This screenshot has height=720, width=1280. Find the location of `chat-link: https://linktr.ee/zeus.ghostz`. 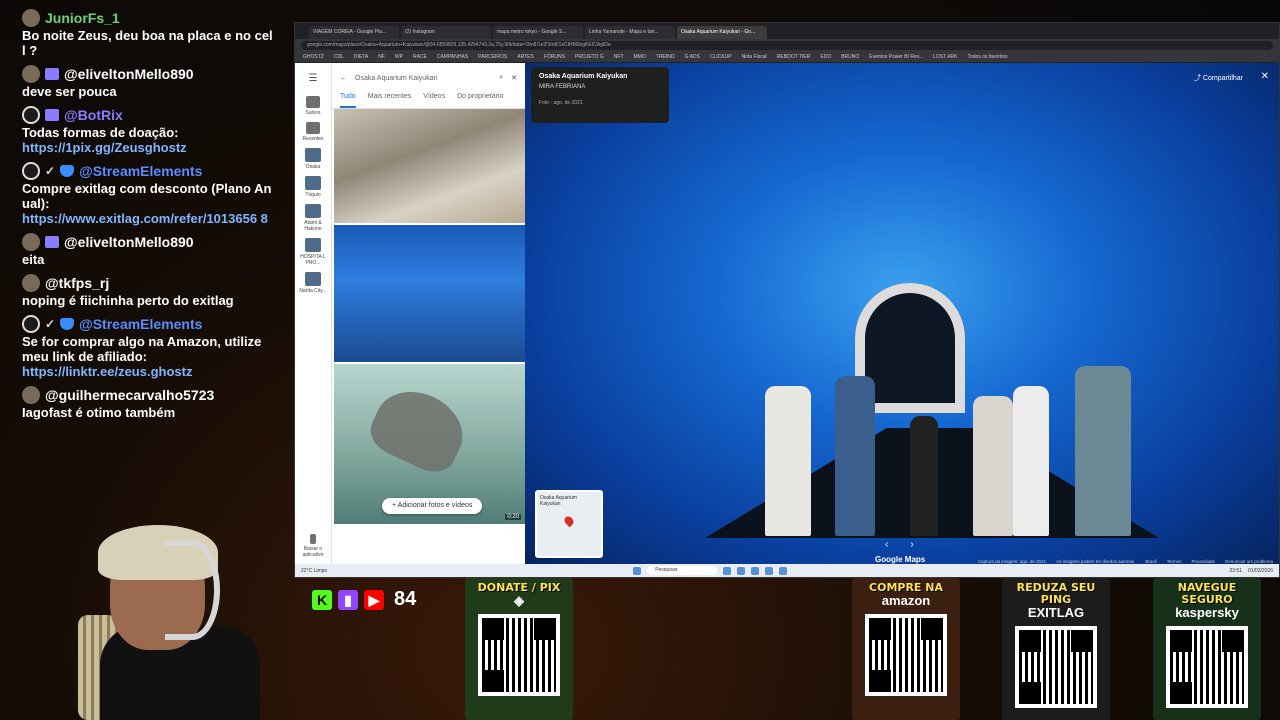

chat-link: https://linktr.ee/zeus.ghostz is located at coordinates (149, 371).